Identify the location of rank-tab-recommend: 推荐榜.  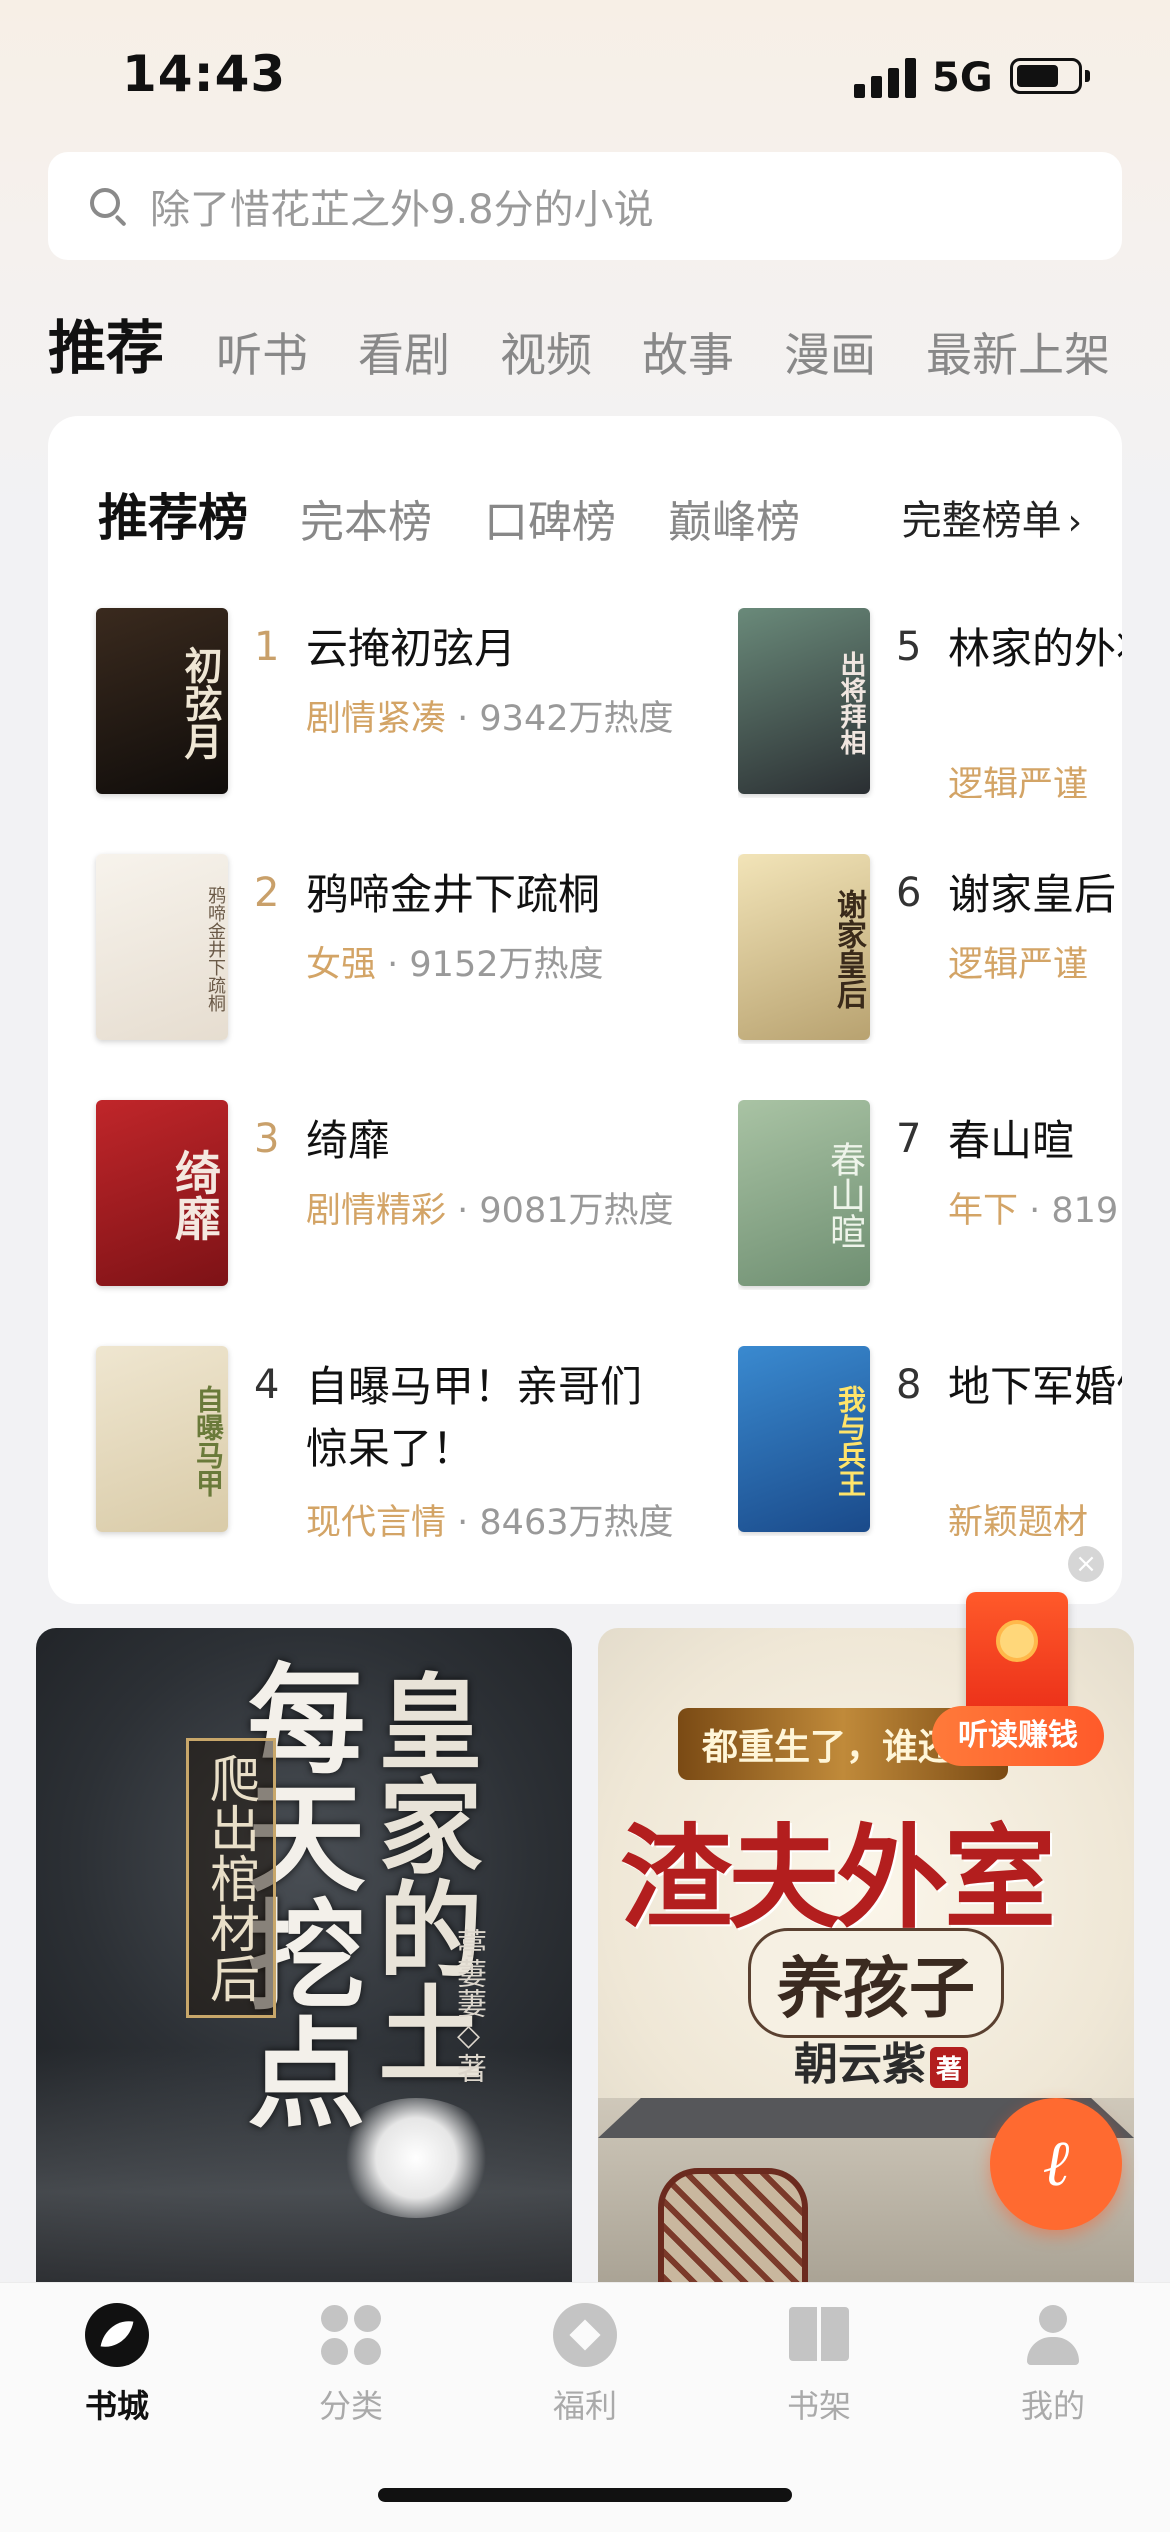
(173, 514).